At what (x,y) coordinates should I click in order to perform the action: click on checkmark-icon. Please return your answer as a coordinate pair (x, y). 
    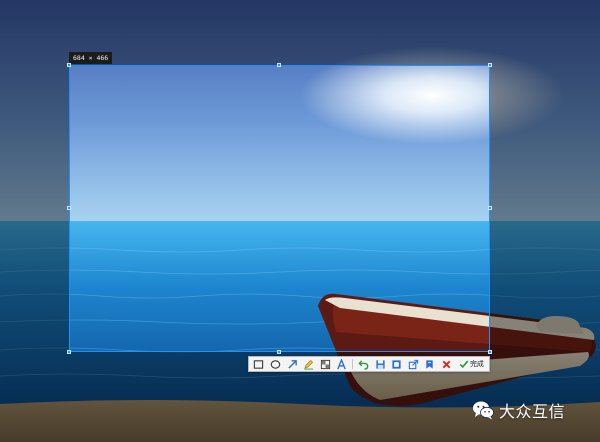
    Looking at the image, I should click on (464, 364).